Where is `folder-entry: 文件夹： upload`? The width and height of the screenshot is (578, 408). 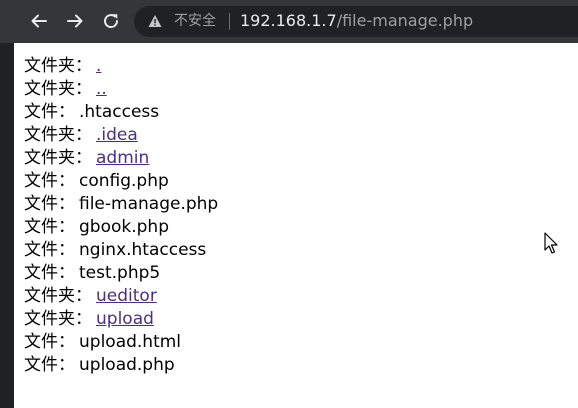
folder-entry: 文件夹： upload is located at coordinates (121, 319).